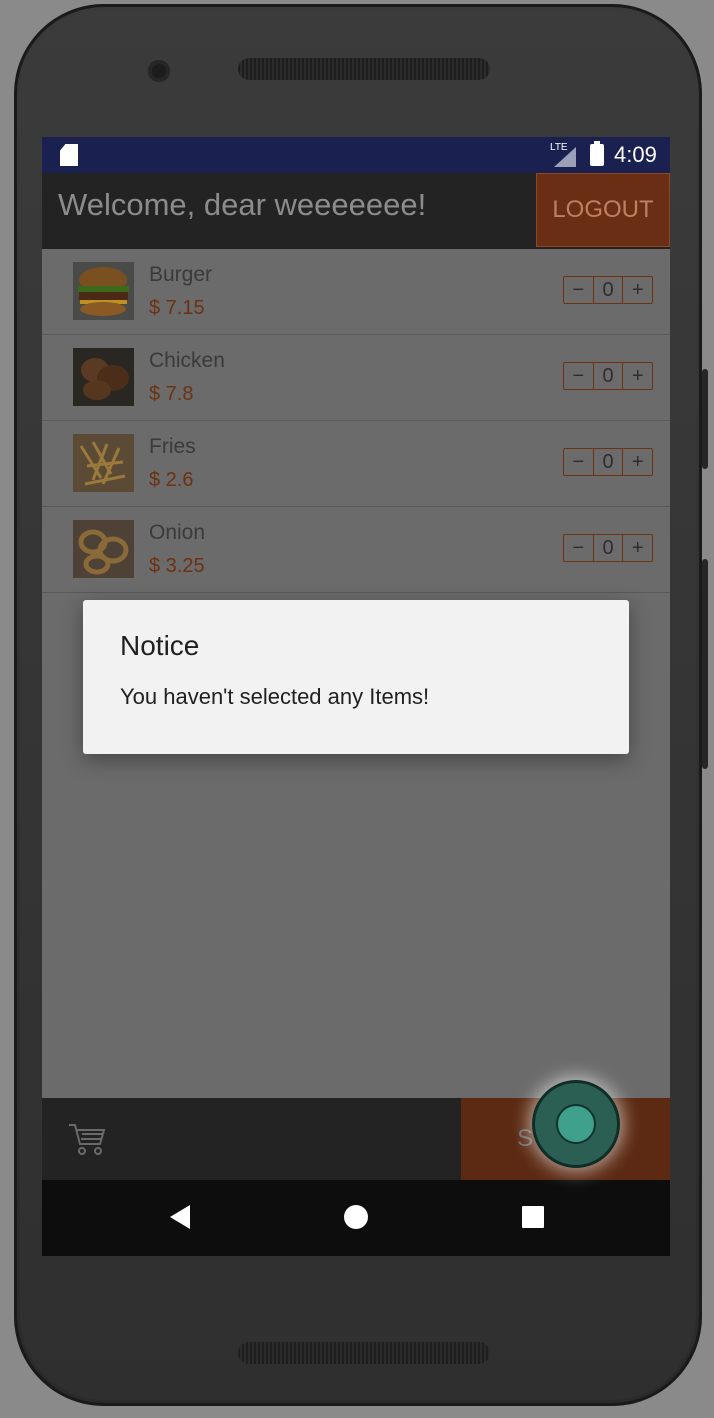 The height and width of the screenshot is (1418, 714). What do you see at coordinates (275, 696) in the screenshot?
I see `dialog-message: You haven't selected any Items!` at bounding box center [275, 696].